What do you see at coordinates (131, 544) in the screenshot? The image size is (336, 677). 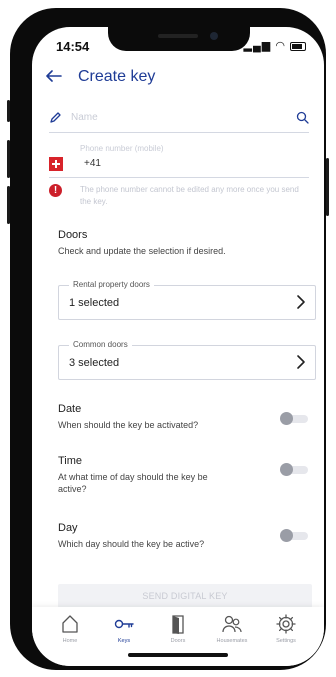 I see `day-subtitle: Which day should the key be active?` at bounding box center [131, 544].